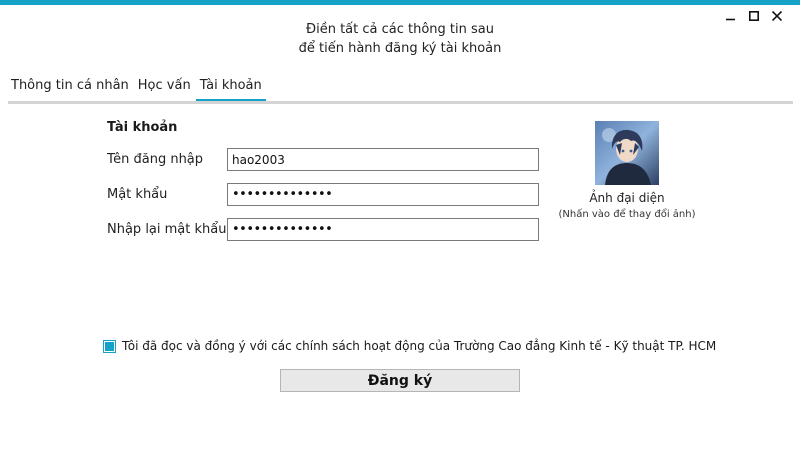 This screenshot has width=800, height=450. I want to click on avatar-image, so click(627, 153).